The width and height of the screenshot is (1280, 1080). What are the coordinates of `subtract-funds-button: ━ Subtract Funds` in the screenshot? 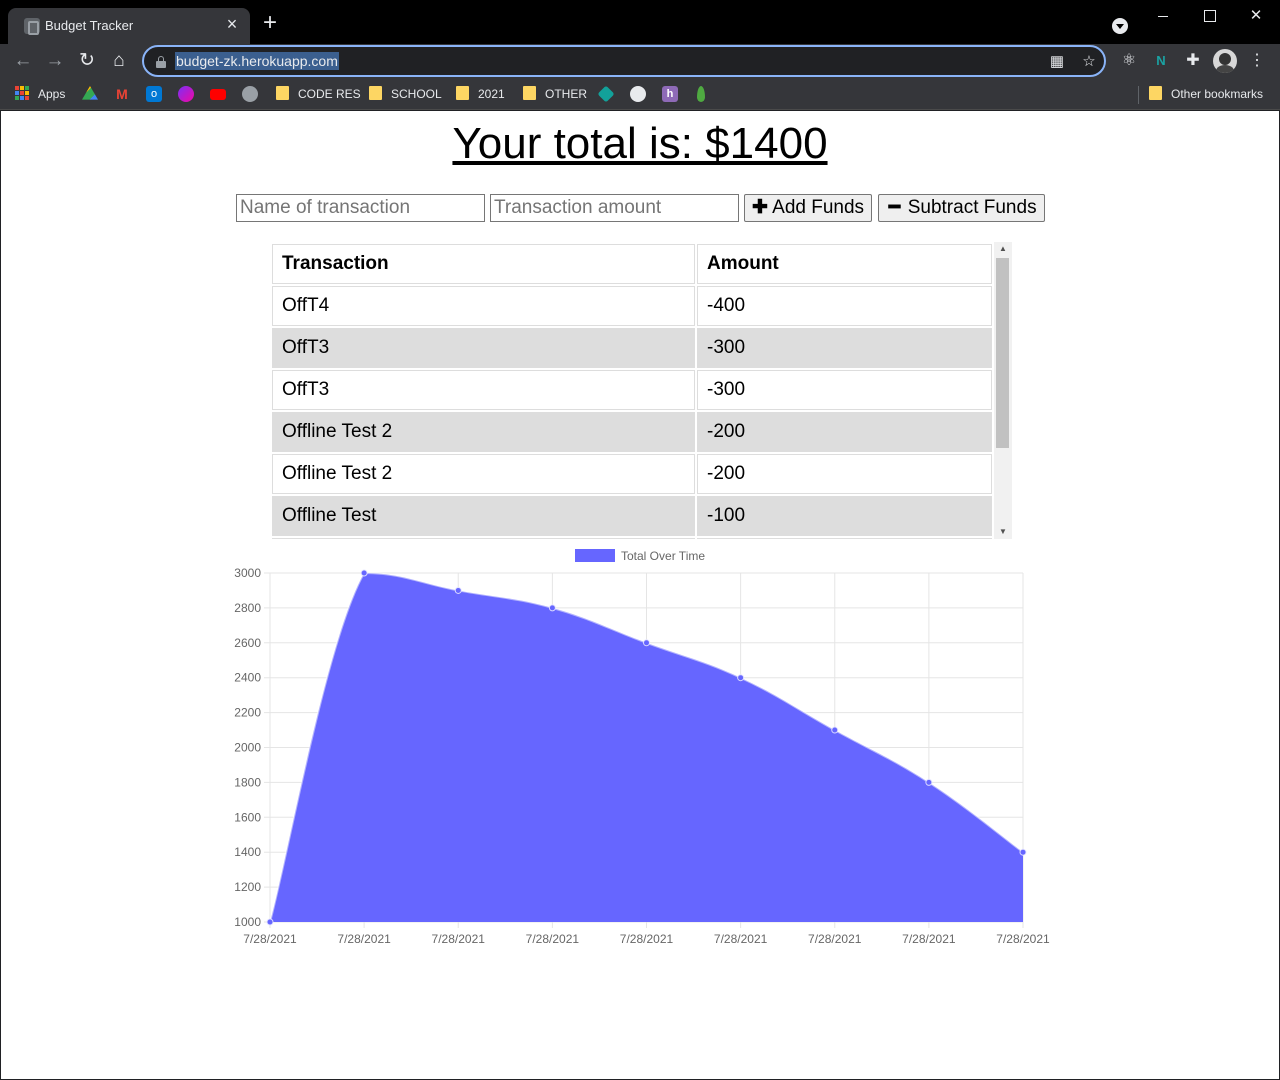 It's located at (961, 208).